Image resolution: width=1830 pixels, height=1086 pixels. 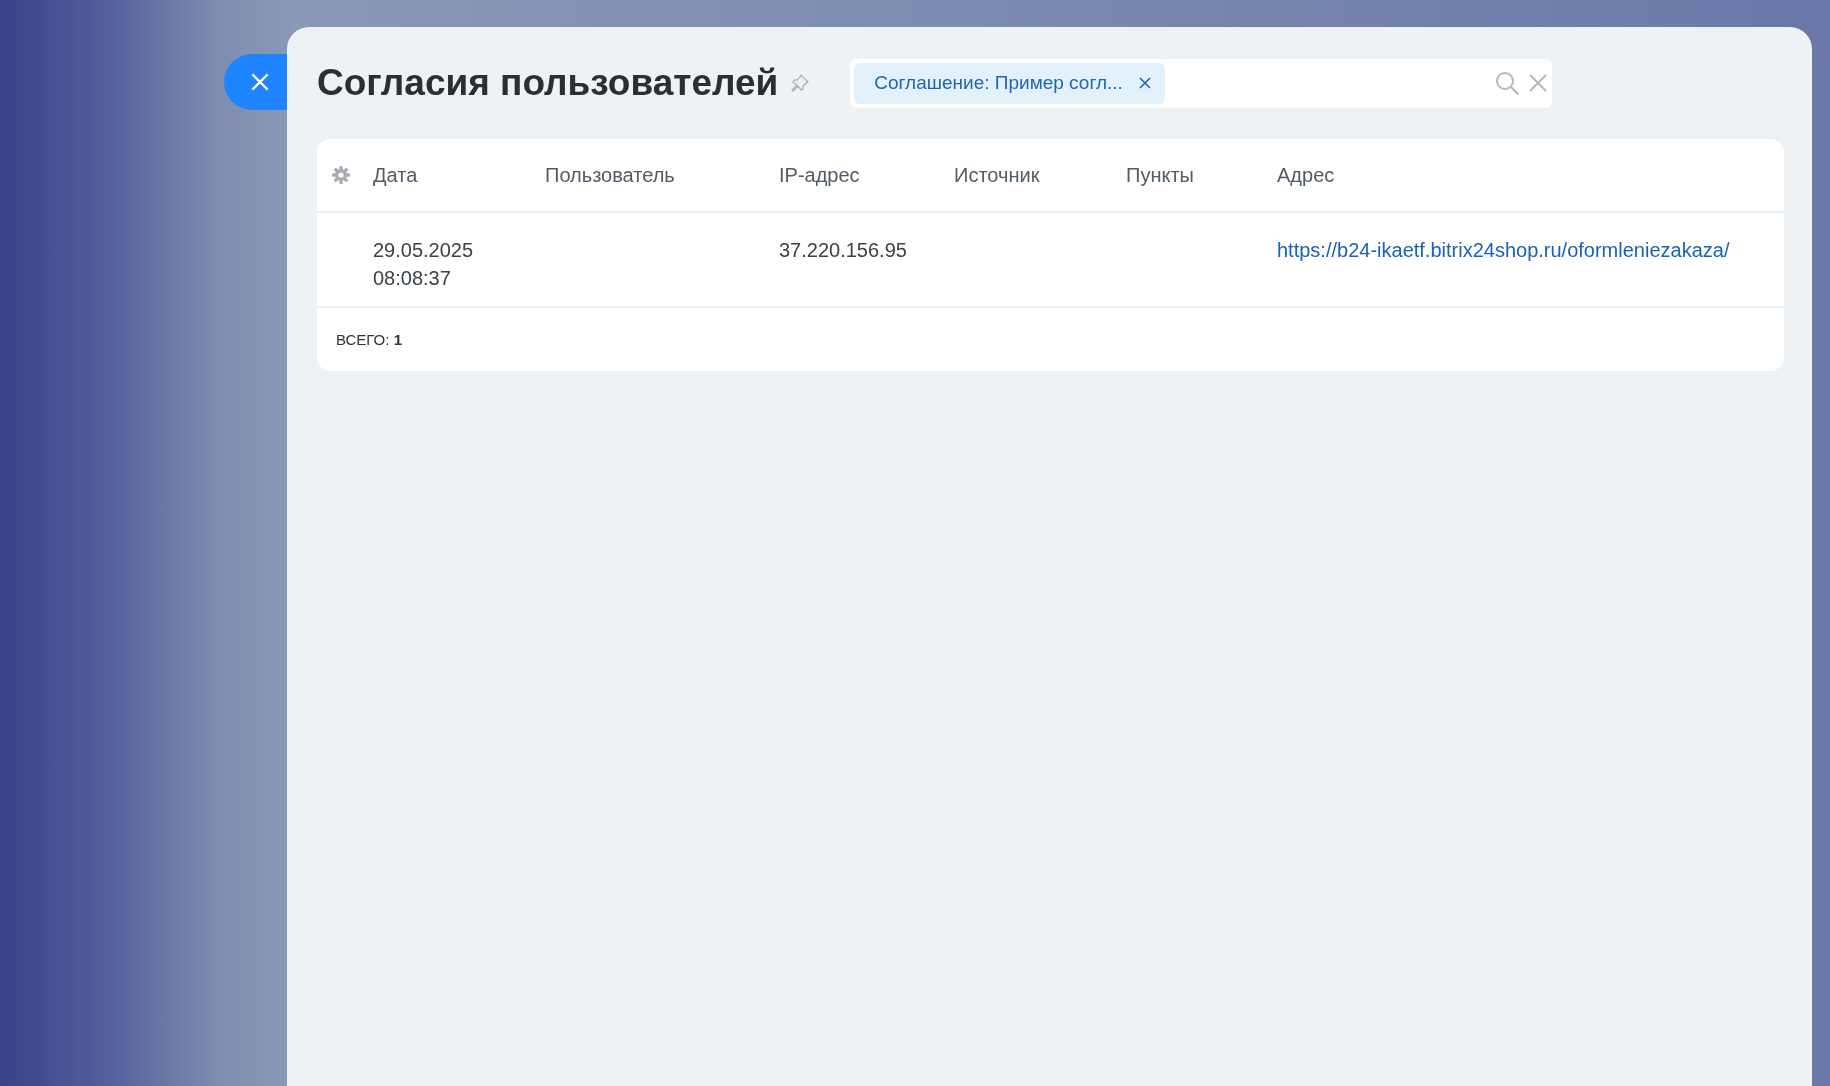 What do you see at coordinates (843, 250) in the screenshot?
I see `table-cell: 37.220.156.95` at bounding box center [843, 250].